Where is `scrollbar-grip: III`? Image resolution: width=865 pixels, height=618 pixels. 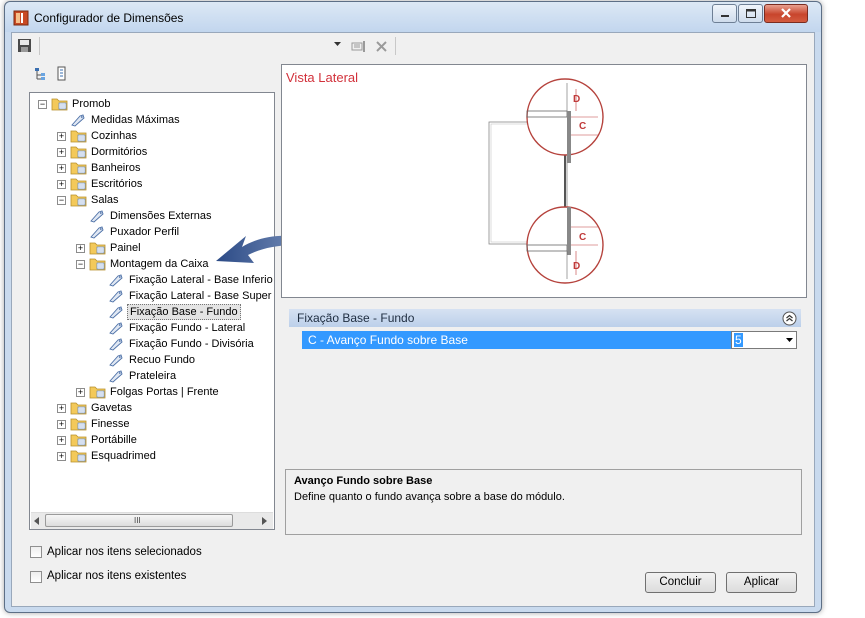 scrollbar-grip: III is located at coordinates (137, 520).